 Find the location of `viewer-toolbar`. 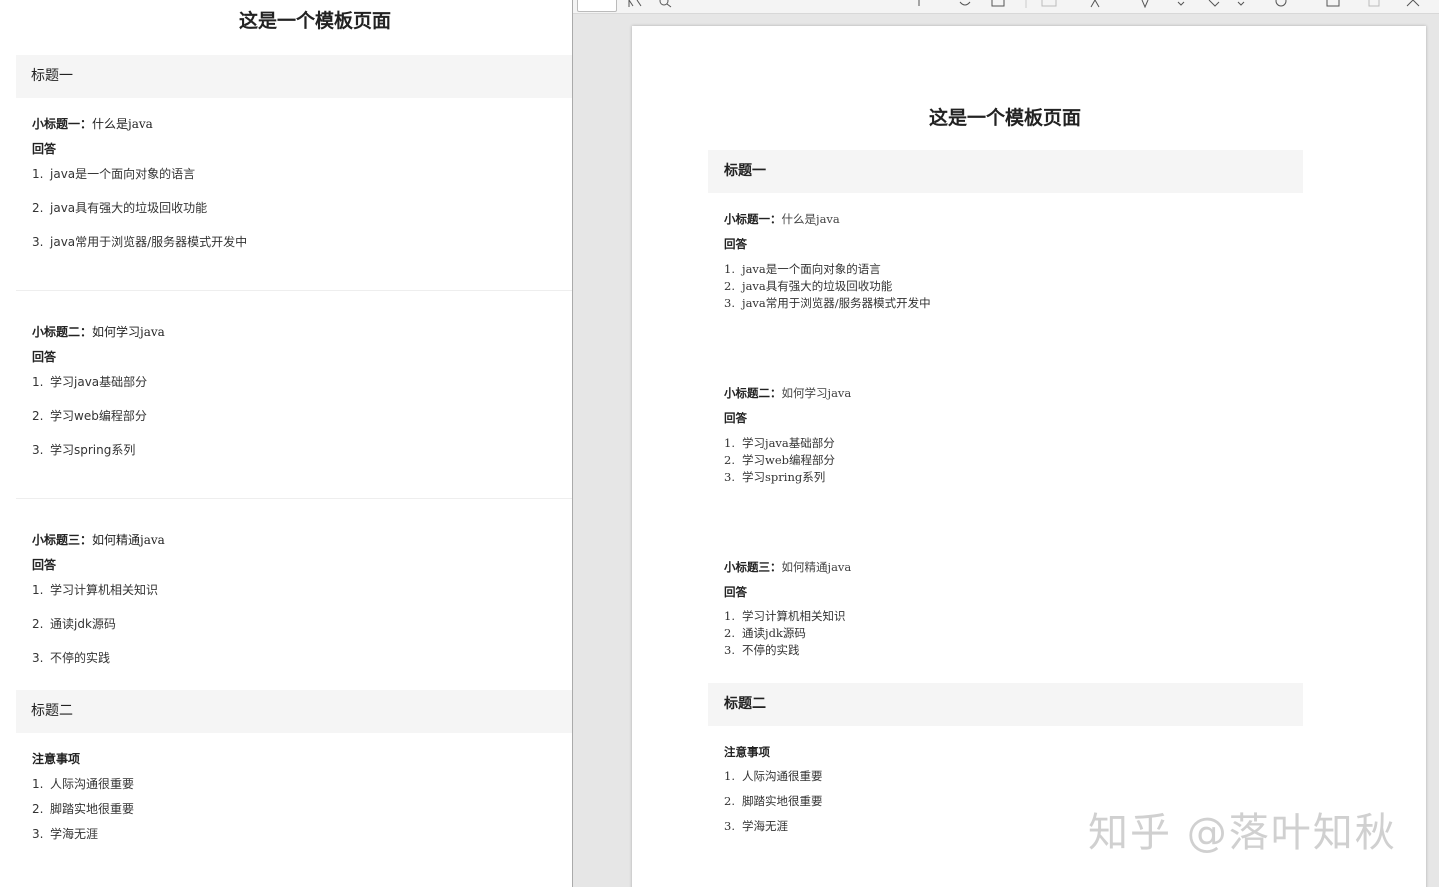

viewer-toolbar is located at coordinates (1006, 7).